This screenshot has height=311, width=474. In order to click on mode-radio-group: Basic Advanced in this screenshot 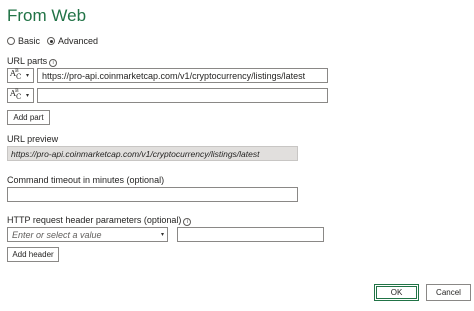, I will do `click(56, 41)`.